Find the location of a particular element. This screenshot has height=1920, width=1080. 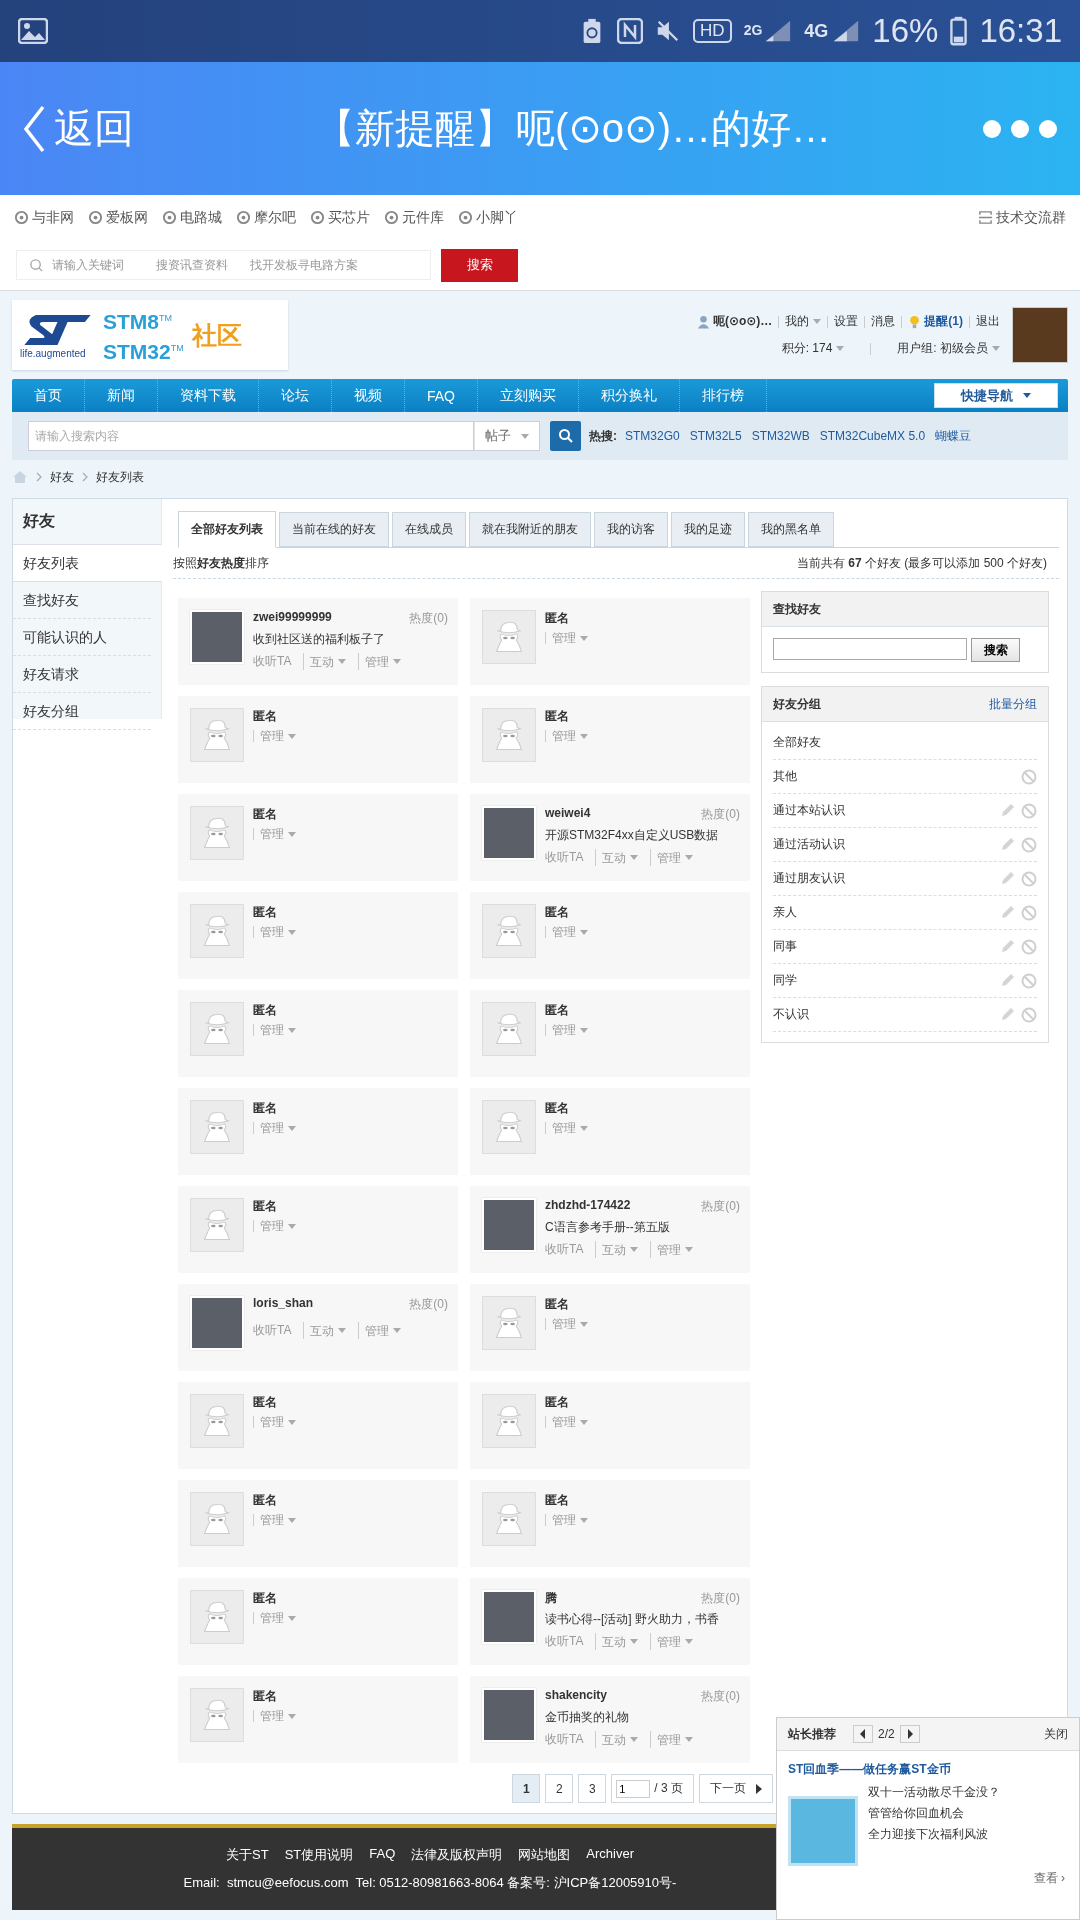

hot-search-link: STM32G0 is located at coordinates (652, 436).